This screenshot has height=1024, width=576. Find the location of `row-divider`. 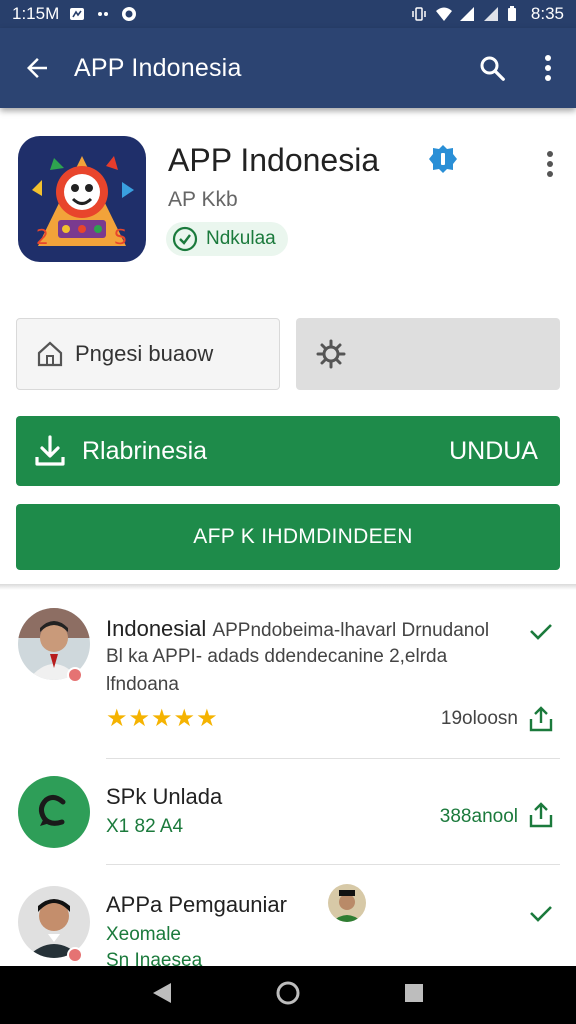

row-divider is located at coordinates (333, 758).